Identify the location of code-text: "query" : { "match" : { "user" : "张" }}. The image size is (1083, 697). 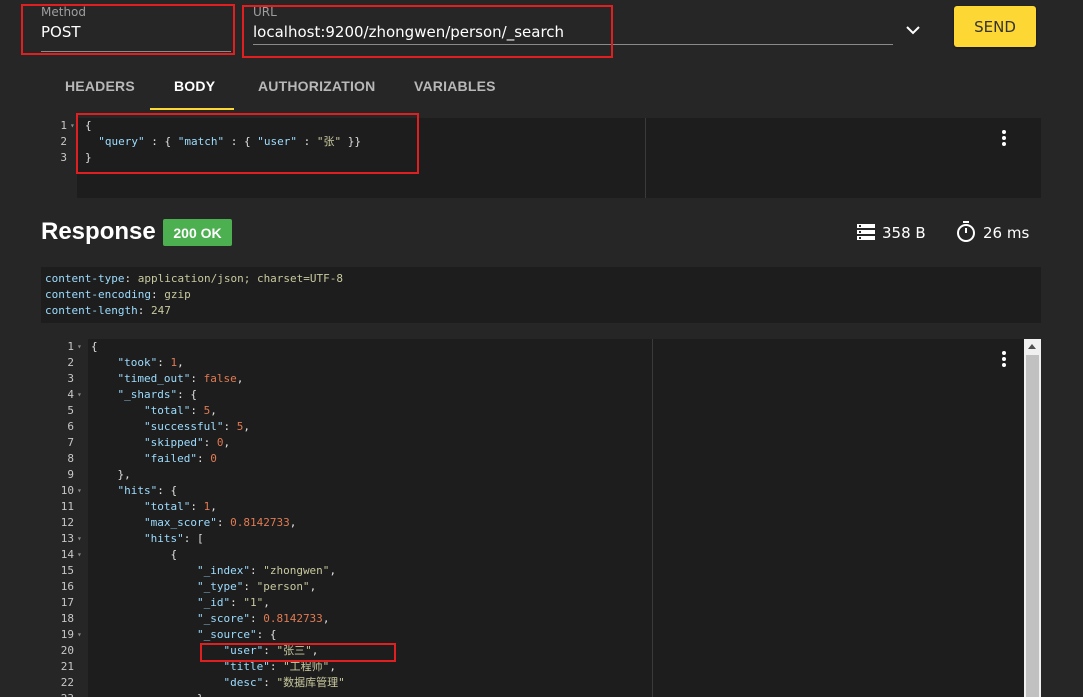
(229, 141).